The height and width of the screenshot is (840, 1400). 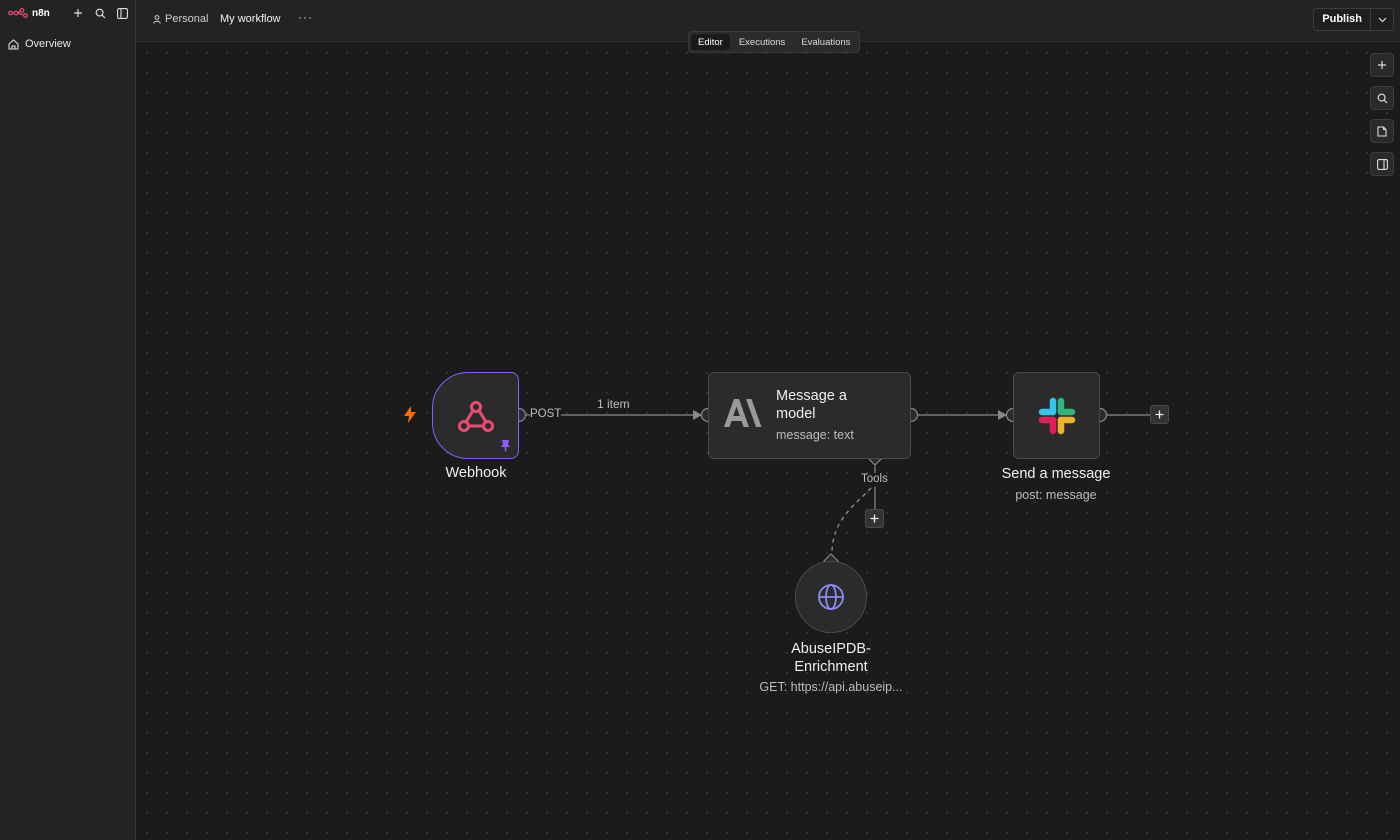 I want to click on n8n-logo-icon, so click(x=18, y=13).